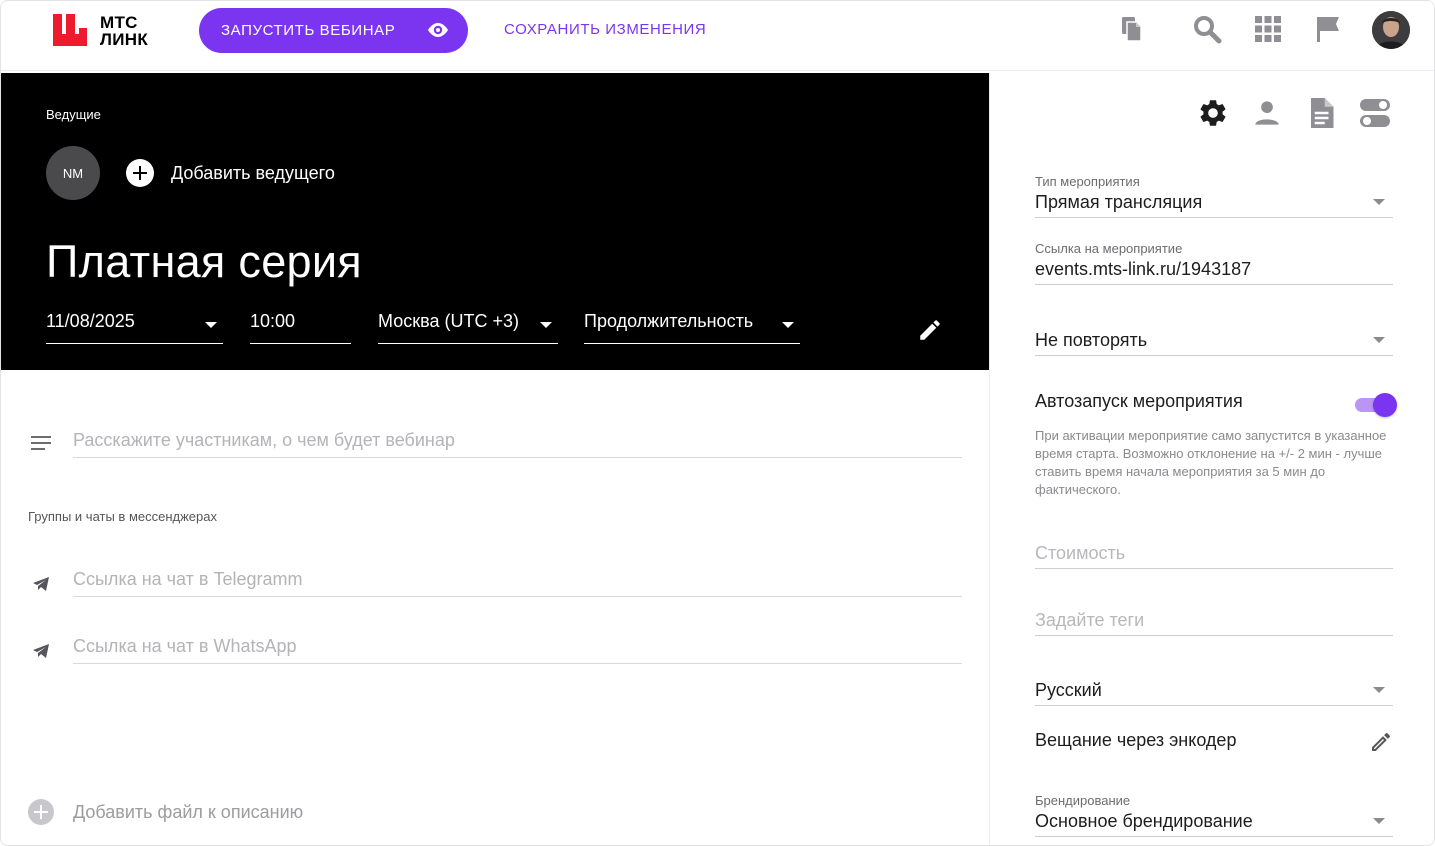 This screenshot has width=1435, height=846. What do you see at coordinates (1214, 205) in the screenshot?
I see `event-type-value: Прямая трансляция` at bounding box center [1214, 205].